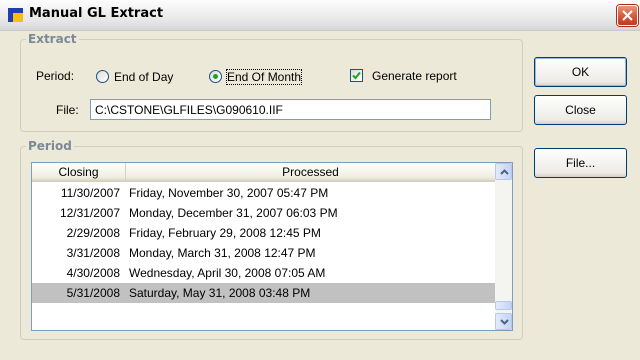 The width and height of the screenshot is (640, 360). I want to click on cell-processed: Friday, February 29, 2008 12:45 PM, so click(225, 233).